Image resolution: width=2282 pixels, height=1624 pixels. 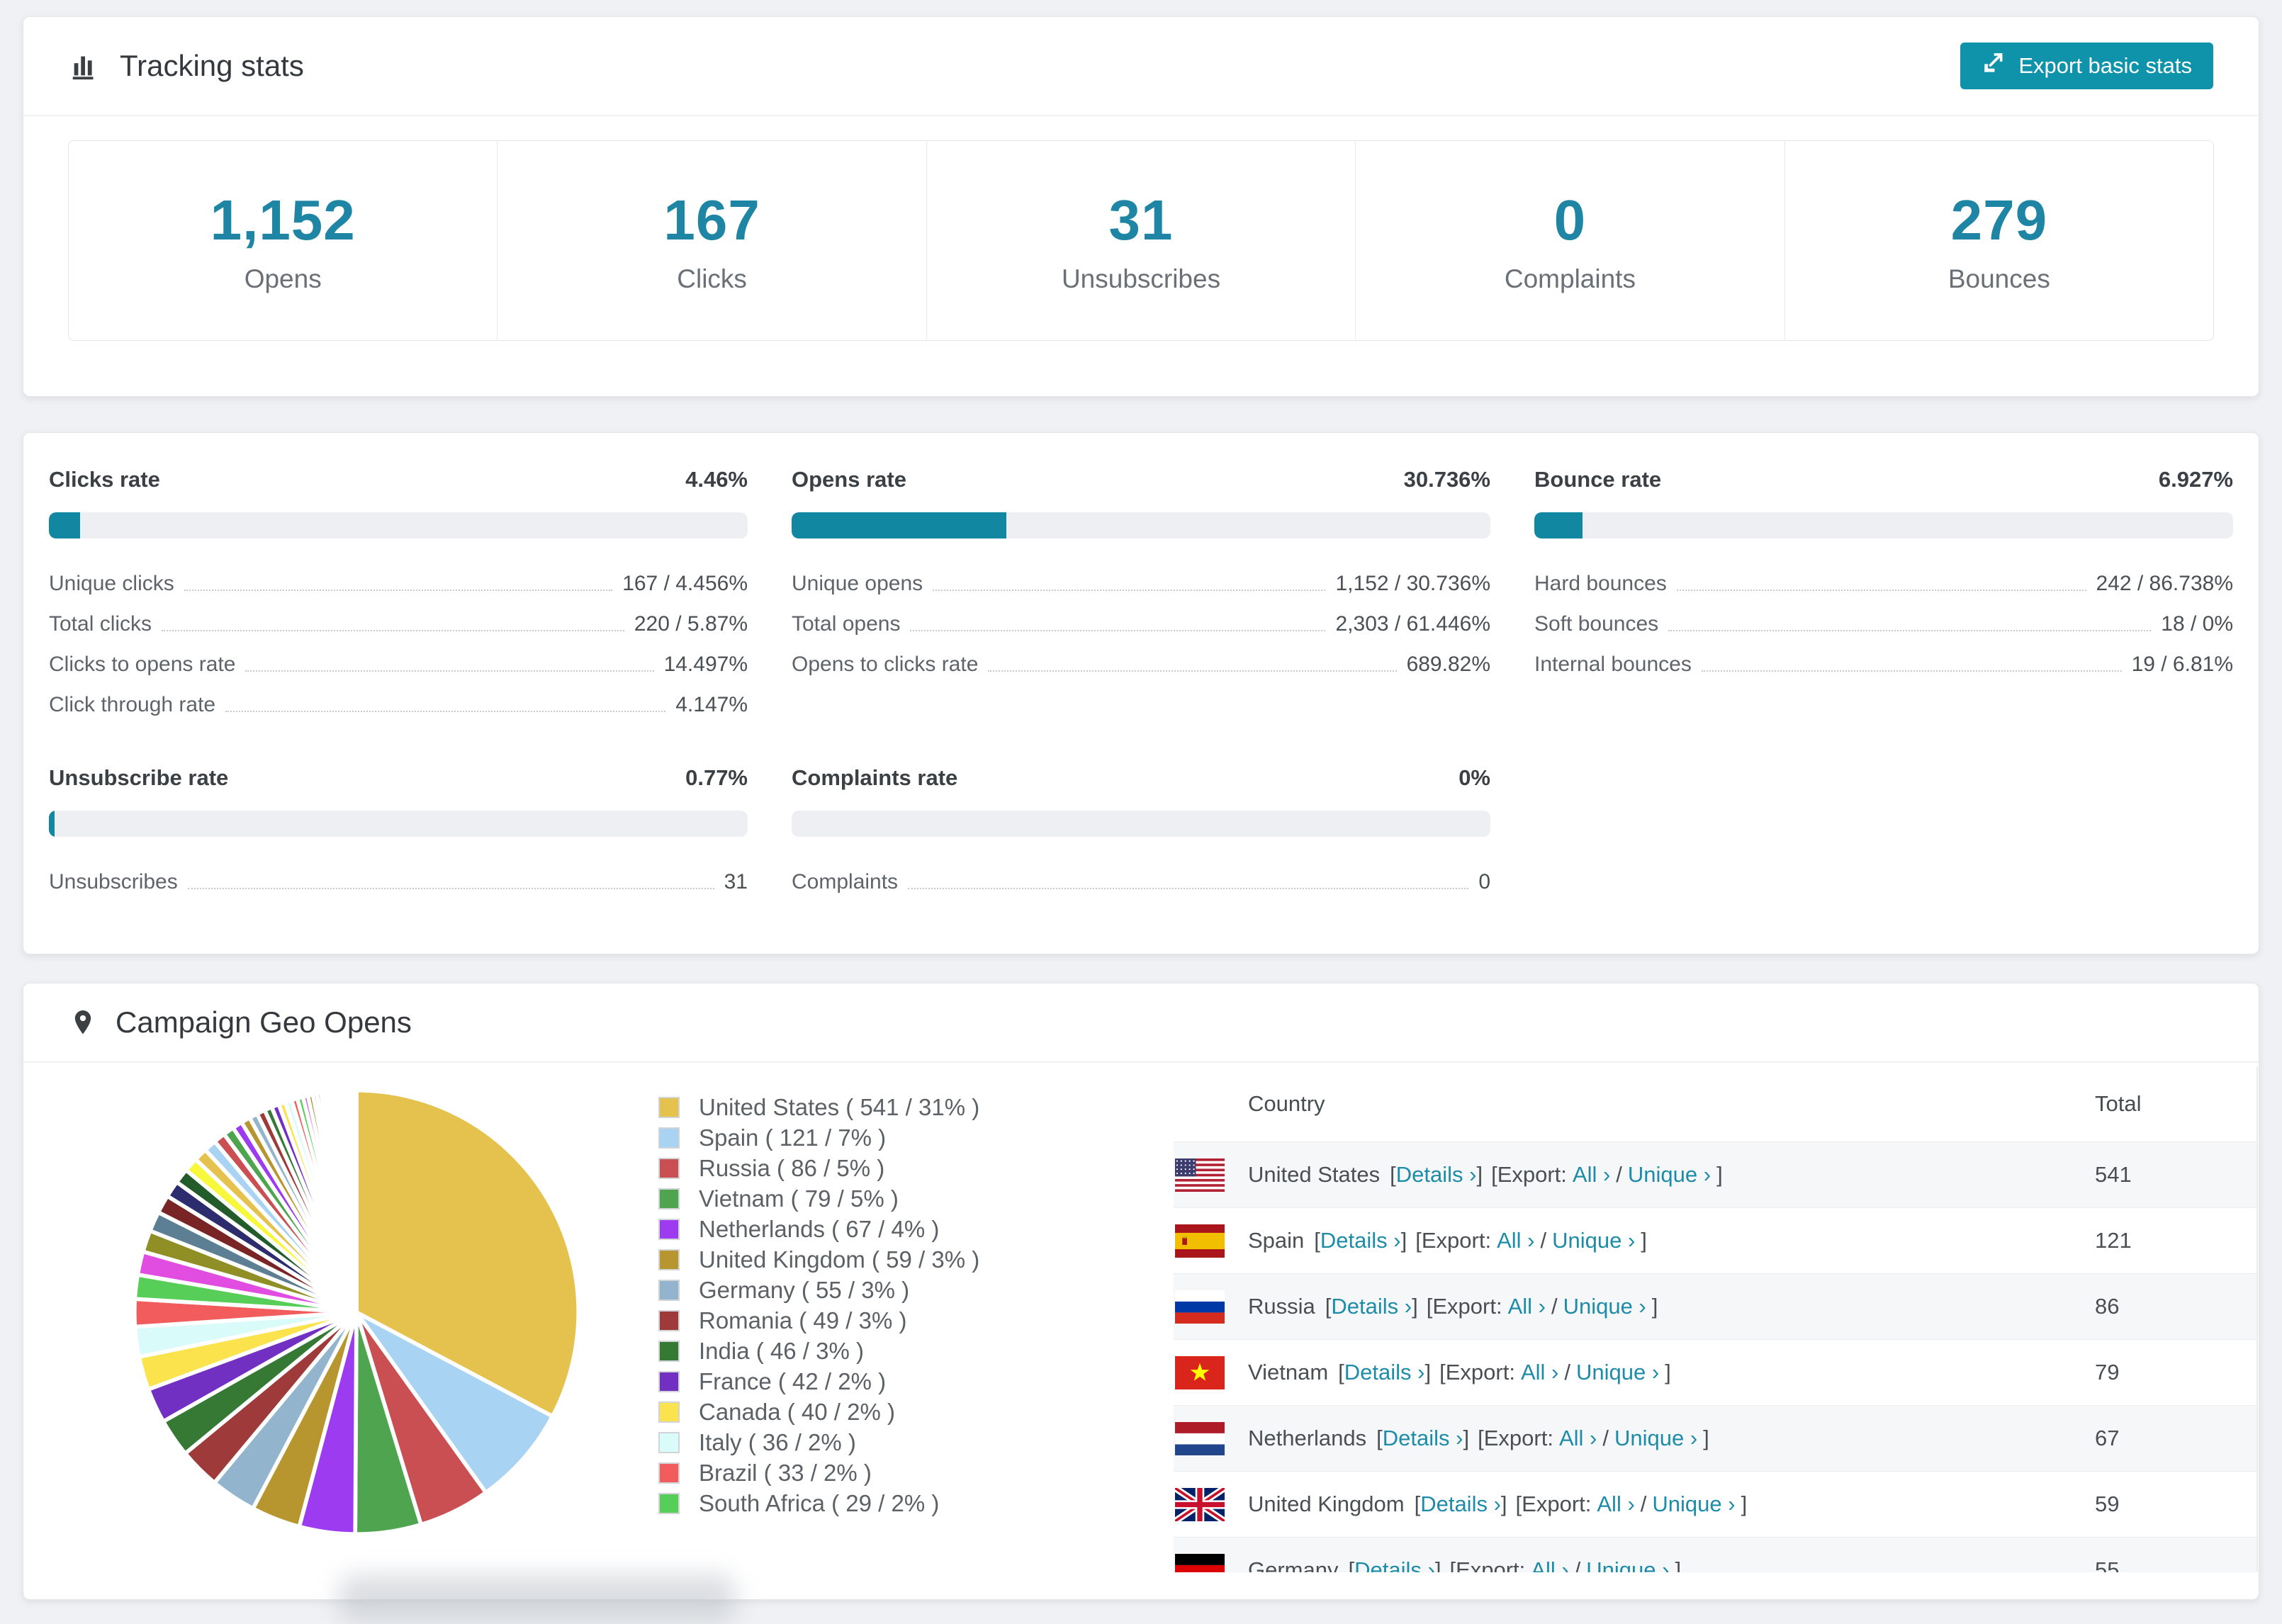 I want to click on rate-detail-label: Unique clicks, so click(x=112, y=583).